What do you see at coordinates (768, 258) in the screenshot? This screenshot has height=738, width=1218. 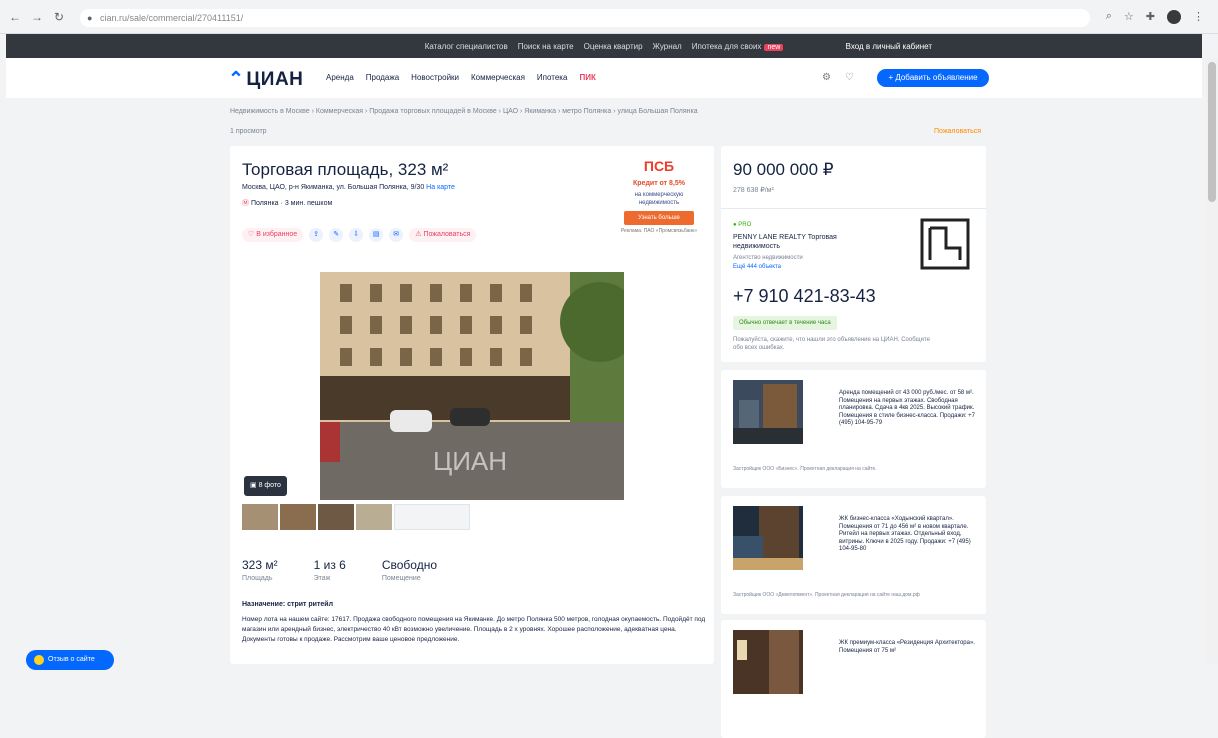 I see `agent-type: Агентство недвижимости` at bounding box center [768, 258].